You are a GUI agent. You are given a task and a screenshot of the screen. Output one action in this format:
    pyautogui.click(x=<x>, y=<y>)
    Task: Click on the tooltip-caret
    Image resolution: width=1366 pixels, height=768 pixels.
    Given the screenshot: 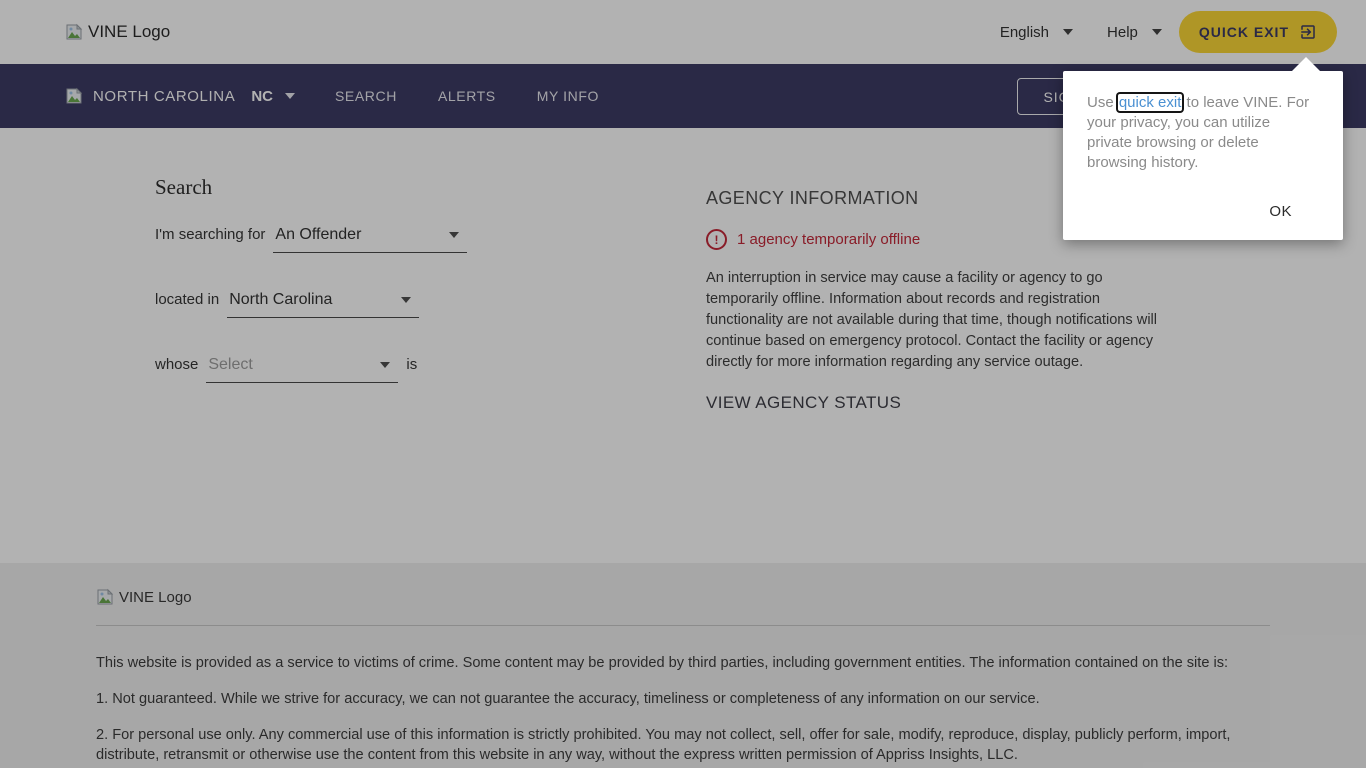 What is the action you would take?
    pyautogui.click(x=1306, y=64)
    